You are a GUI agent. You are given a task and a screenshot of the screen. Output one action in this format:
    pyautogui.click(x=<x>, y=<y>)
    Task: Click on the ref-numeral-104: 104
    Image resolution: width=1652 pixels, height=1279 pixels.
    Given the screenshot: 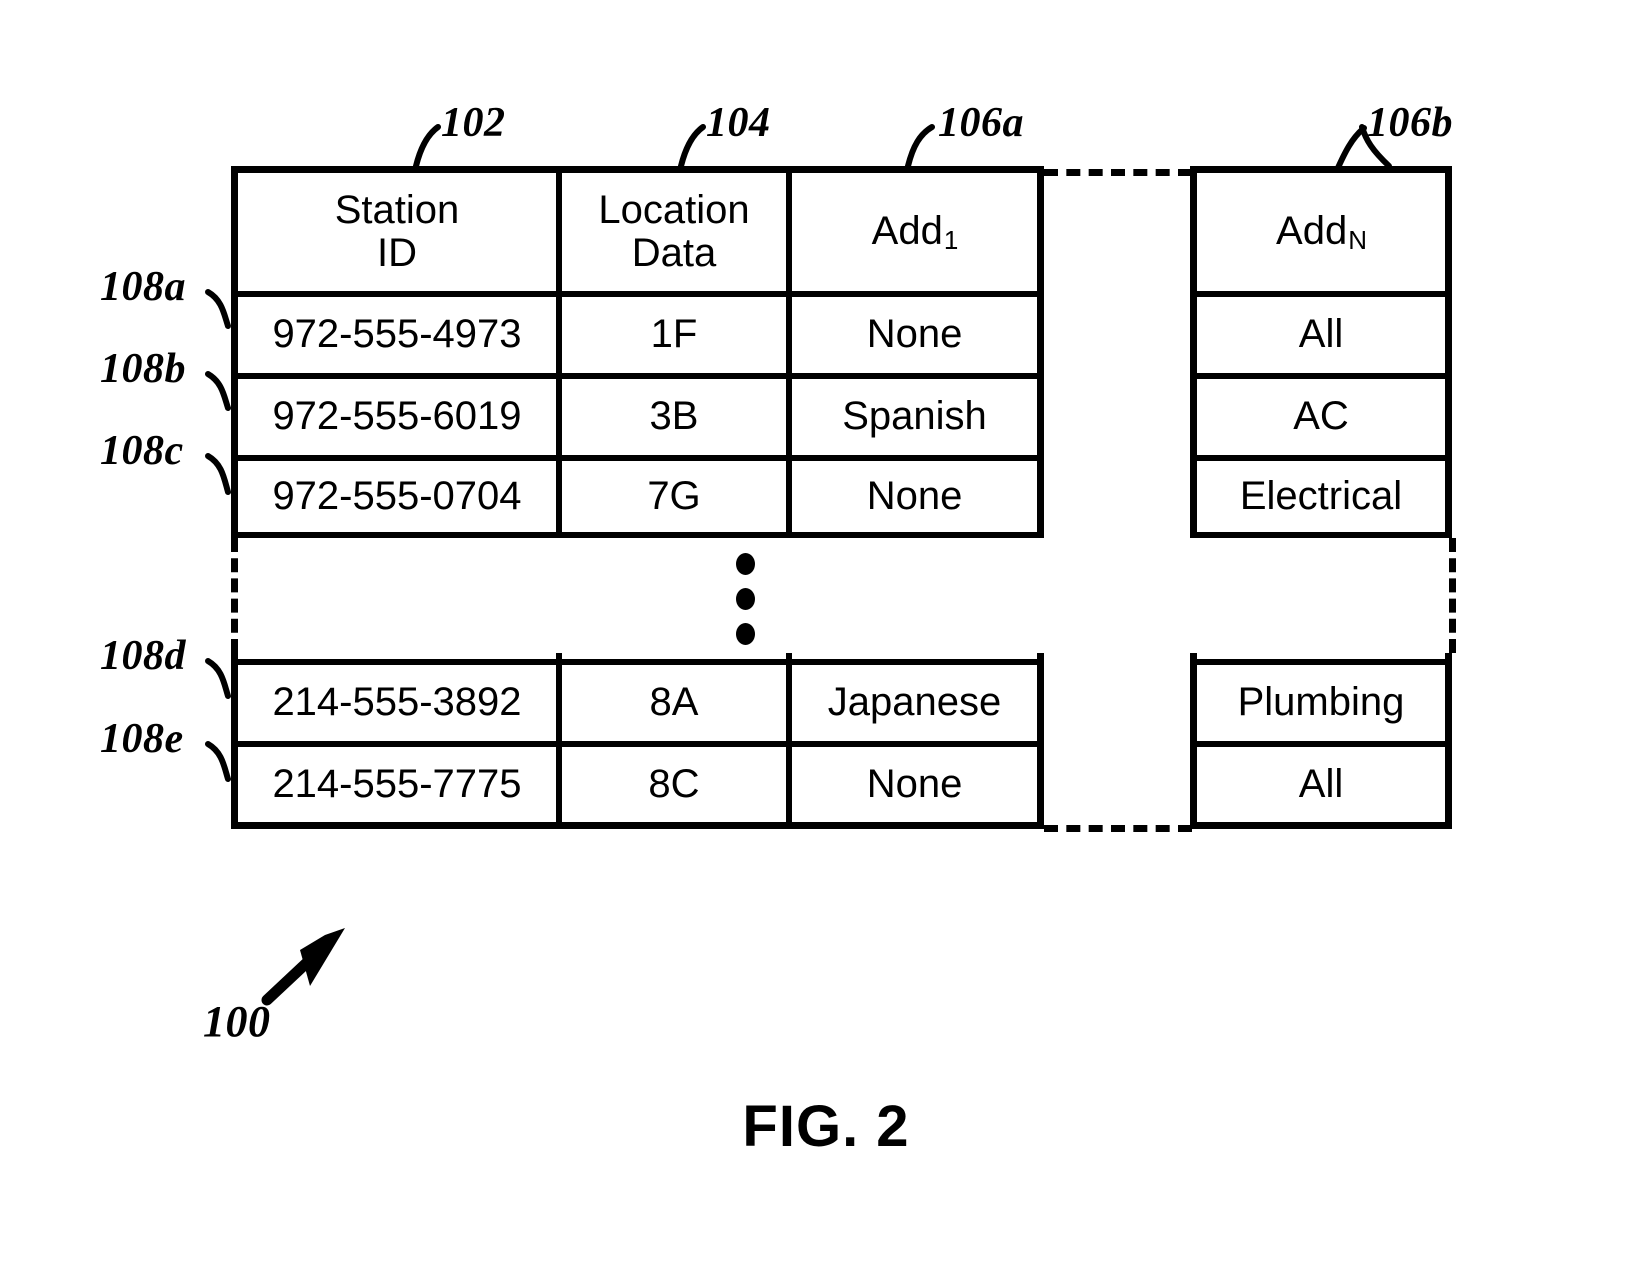 What is the action you would take?
    pyautogui.click(x=738, y=123)
    